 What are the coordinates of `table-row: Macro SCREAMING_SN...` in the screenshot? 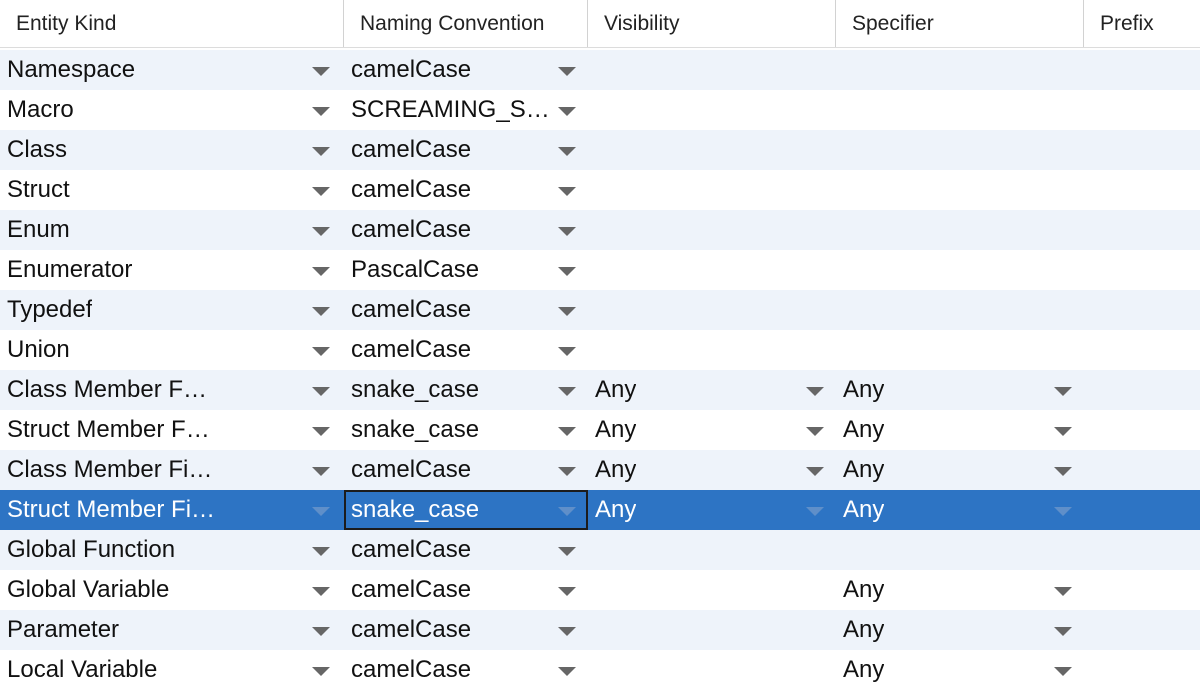 It's located at (600, 110).